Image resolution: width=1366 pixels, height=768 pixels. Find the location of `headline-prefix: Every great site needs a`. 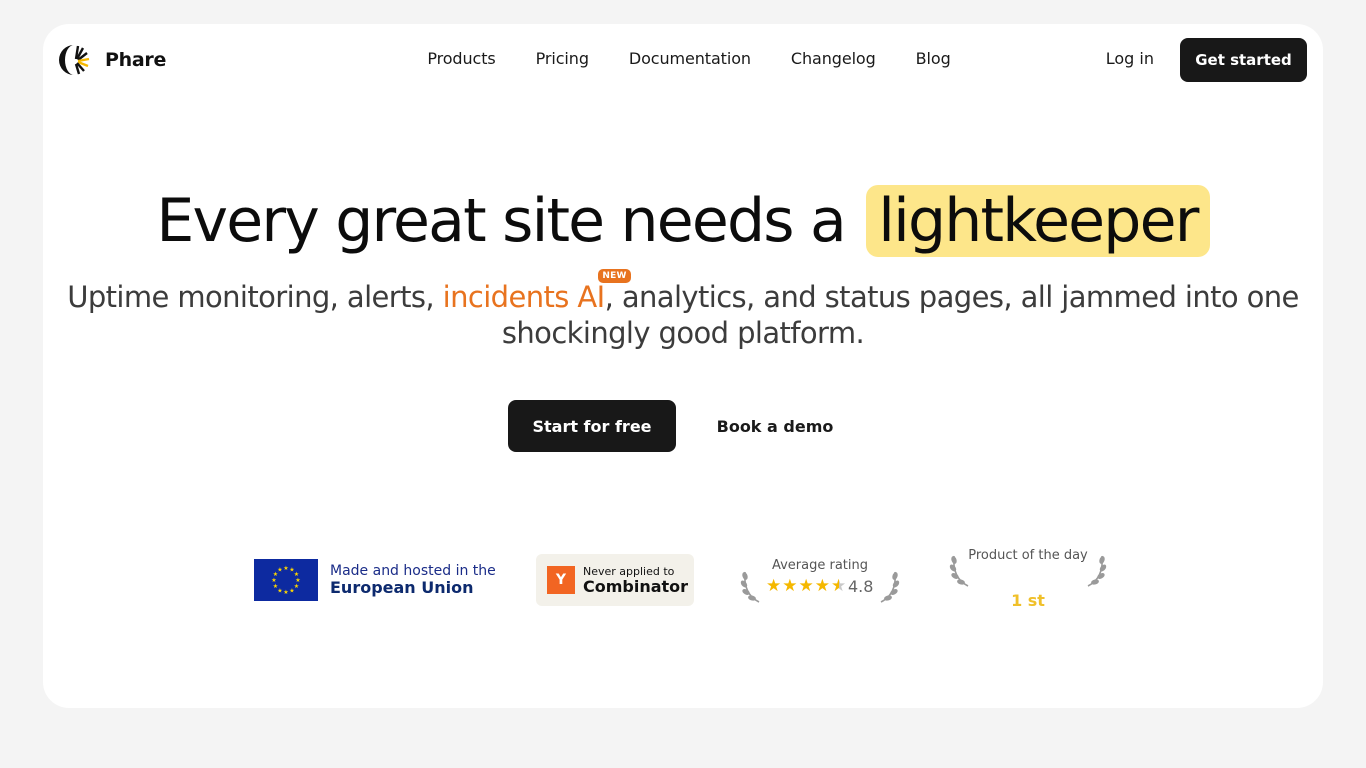

headline-prefix: Every great site needs a is located at coordinates (501, 221).